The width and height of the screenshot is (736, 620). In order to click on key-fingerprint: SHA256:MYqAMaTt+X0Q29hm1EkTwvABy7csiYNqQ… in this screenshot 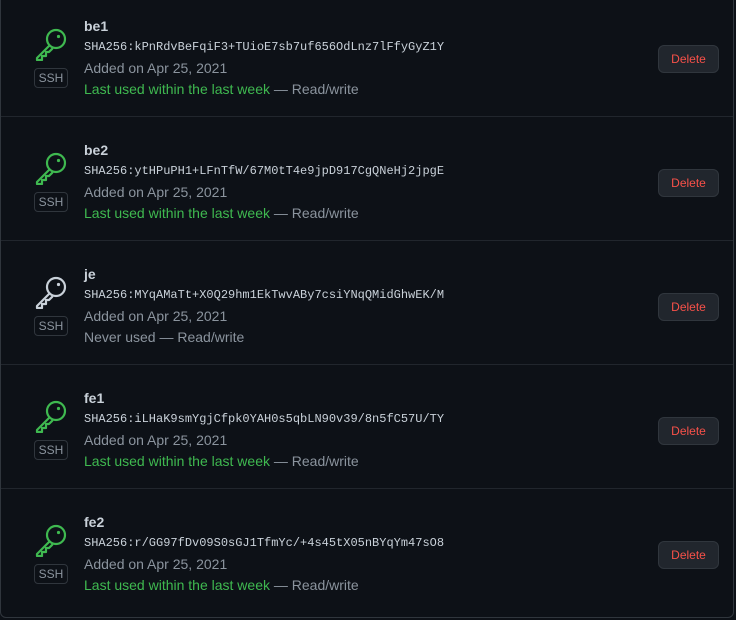, I will do `click(264, 295)`.